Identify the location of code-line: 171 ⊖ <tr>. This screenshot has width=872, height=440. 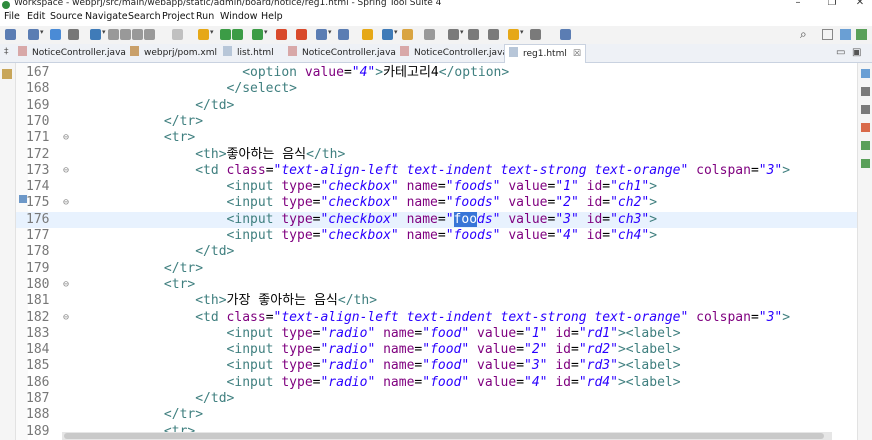
(436, 138).